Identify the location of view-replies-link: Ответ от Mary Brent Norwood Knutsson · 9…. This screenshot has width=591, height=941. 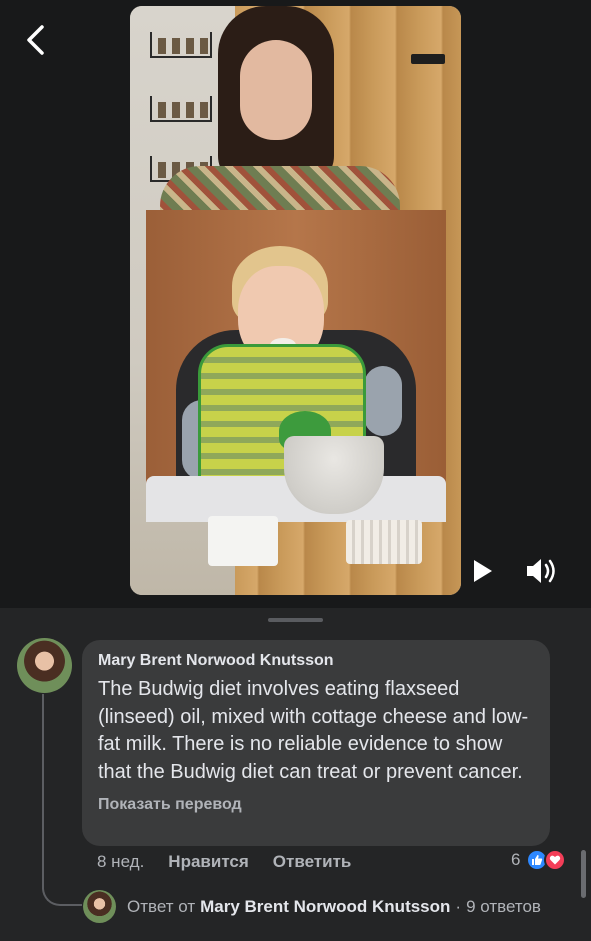
(334, 907).